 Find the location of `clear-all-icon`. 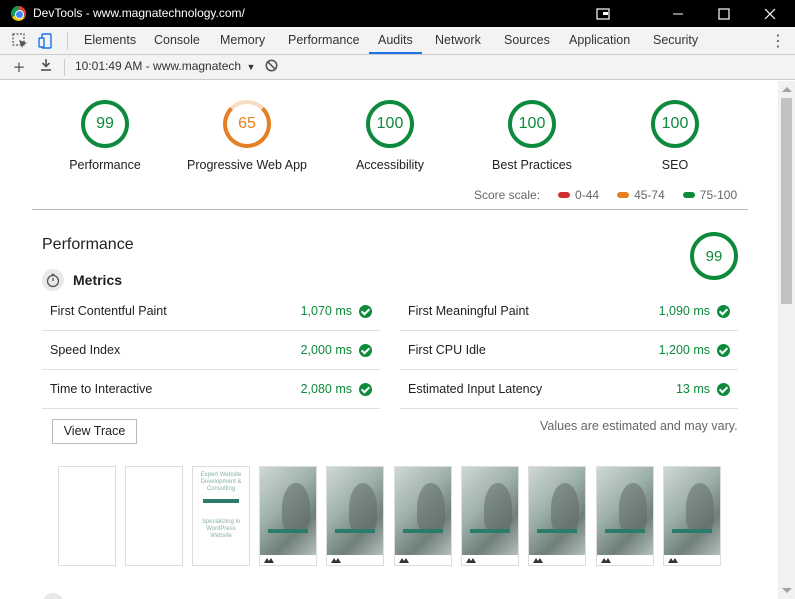

clear-all-icon is located at coordinates (271, 67).